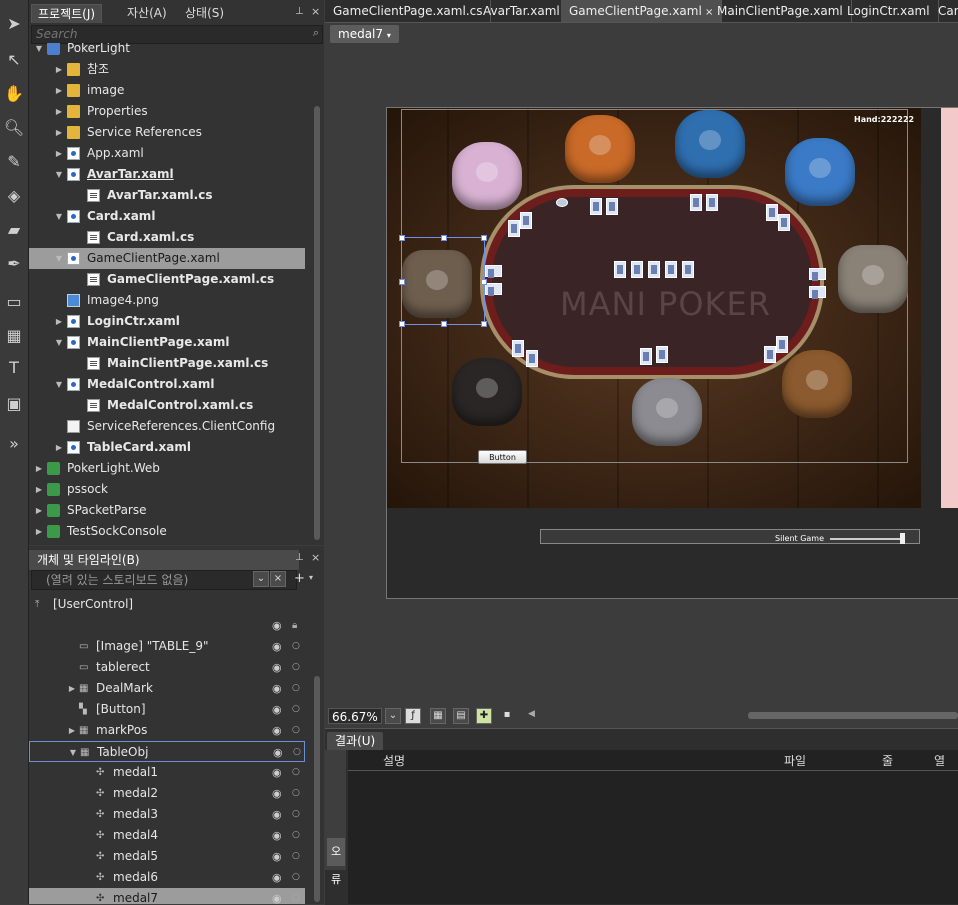 The height and width of the screenshot is (905, 958). Describe the element at coordinates (944, 11) in the screenshot. I see `document-tab: Car` at that location.